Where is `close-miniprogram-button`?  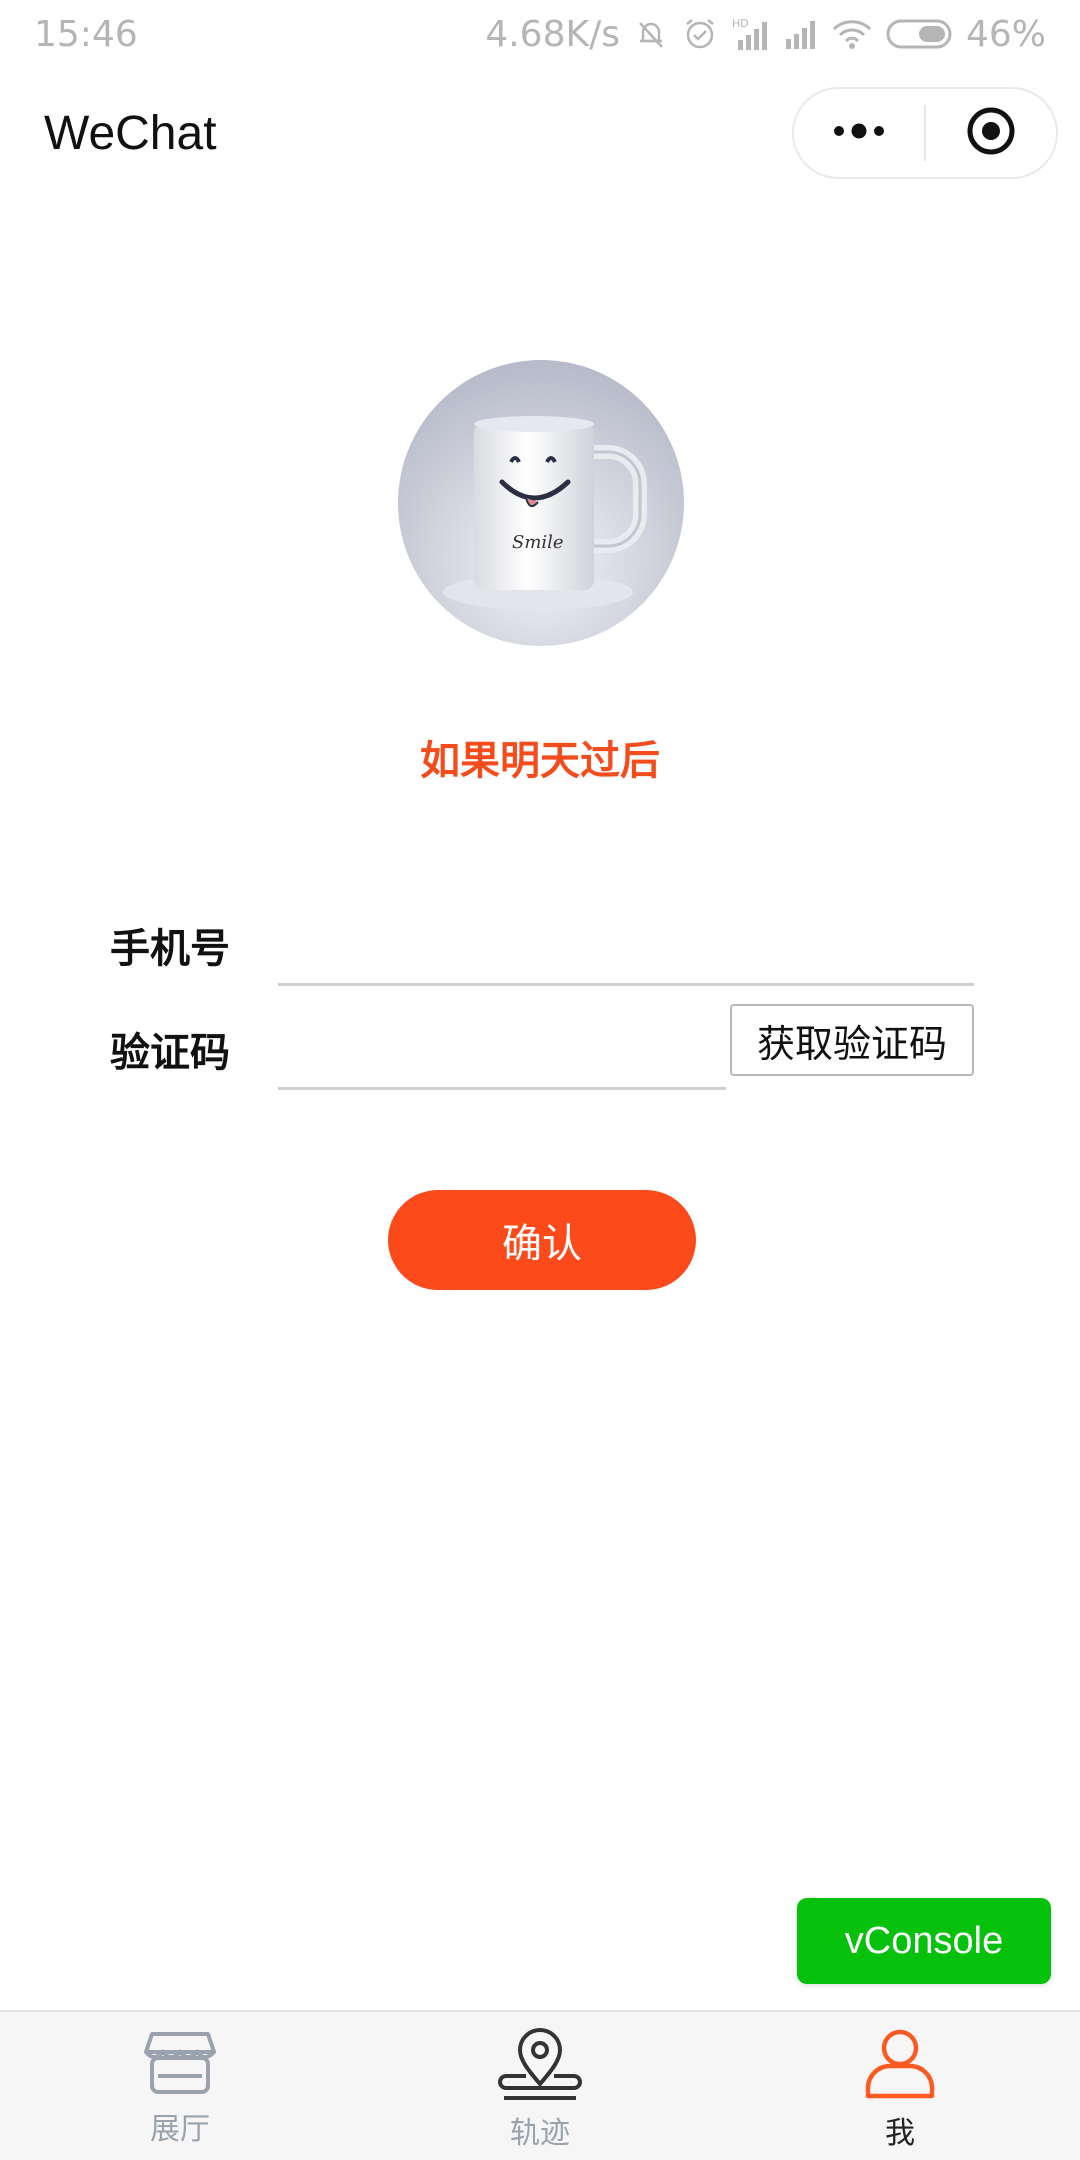
close-miniprogram-button is located at coordinates (991, 133).